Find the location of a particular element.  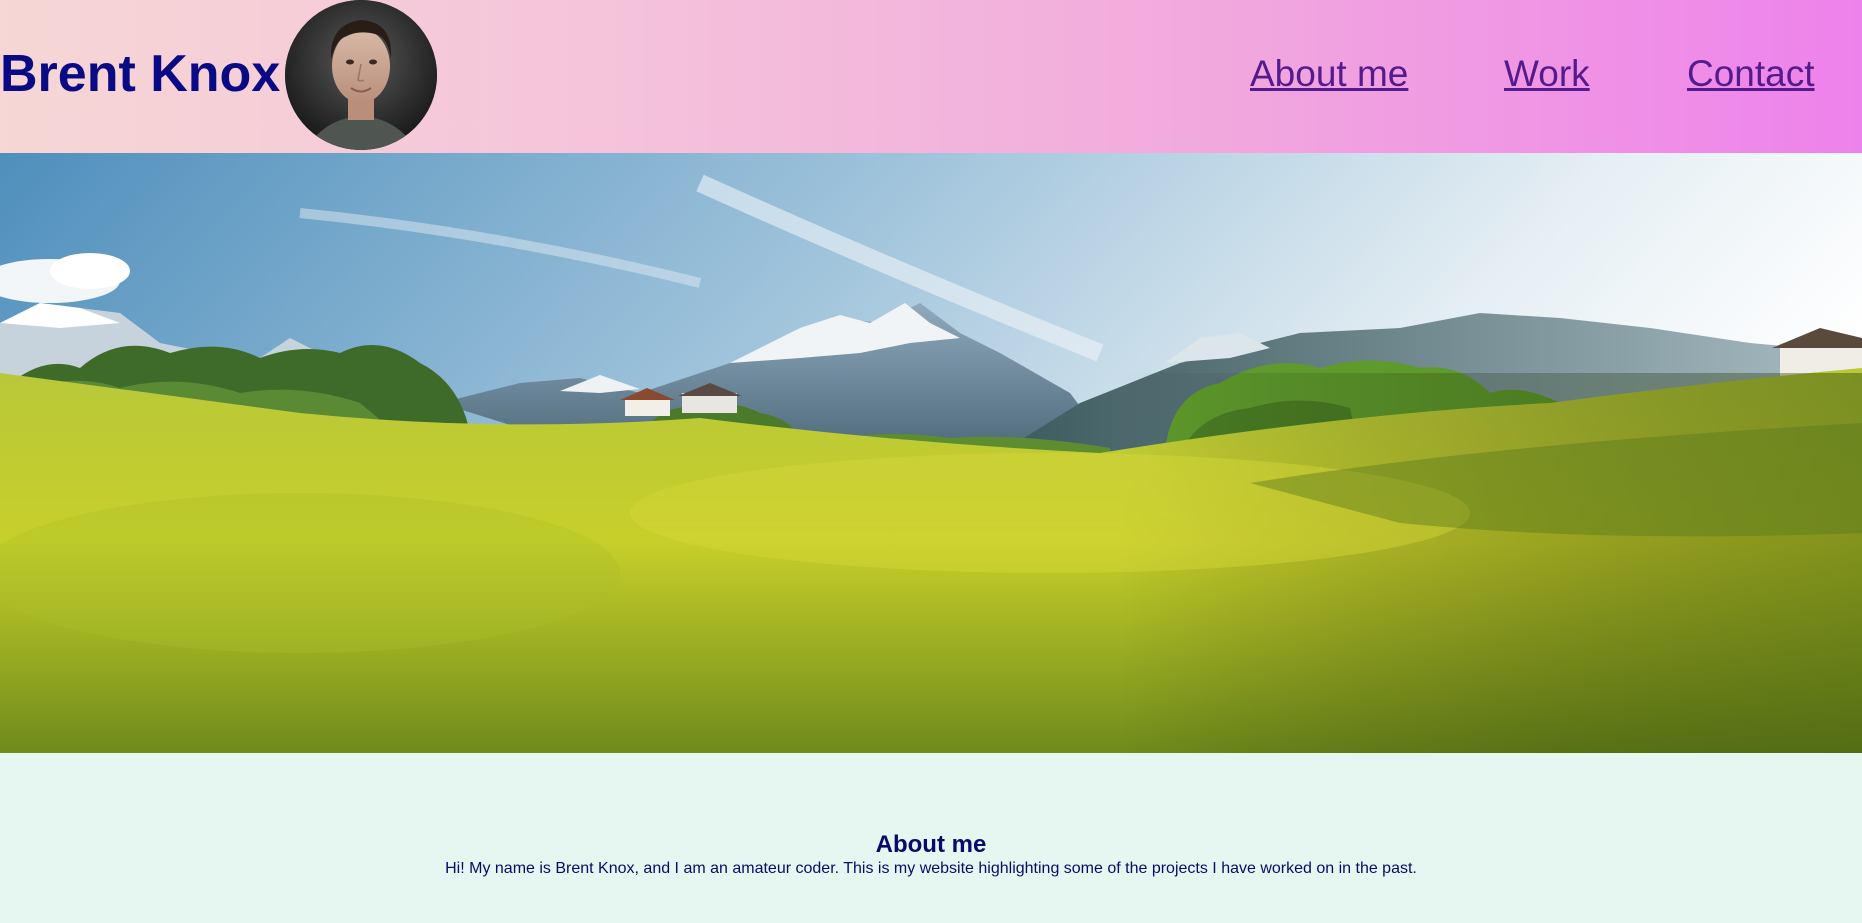

nav-link-about: About me is located at coordinates (1329, 74).